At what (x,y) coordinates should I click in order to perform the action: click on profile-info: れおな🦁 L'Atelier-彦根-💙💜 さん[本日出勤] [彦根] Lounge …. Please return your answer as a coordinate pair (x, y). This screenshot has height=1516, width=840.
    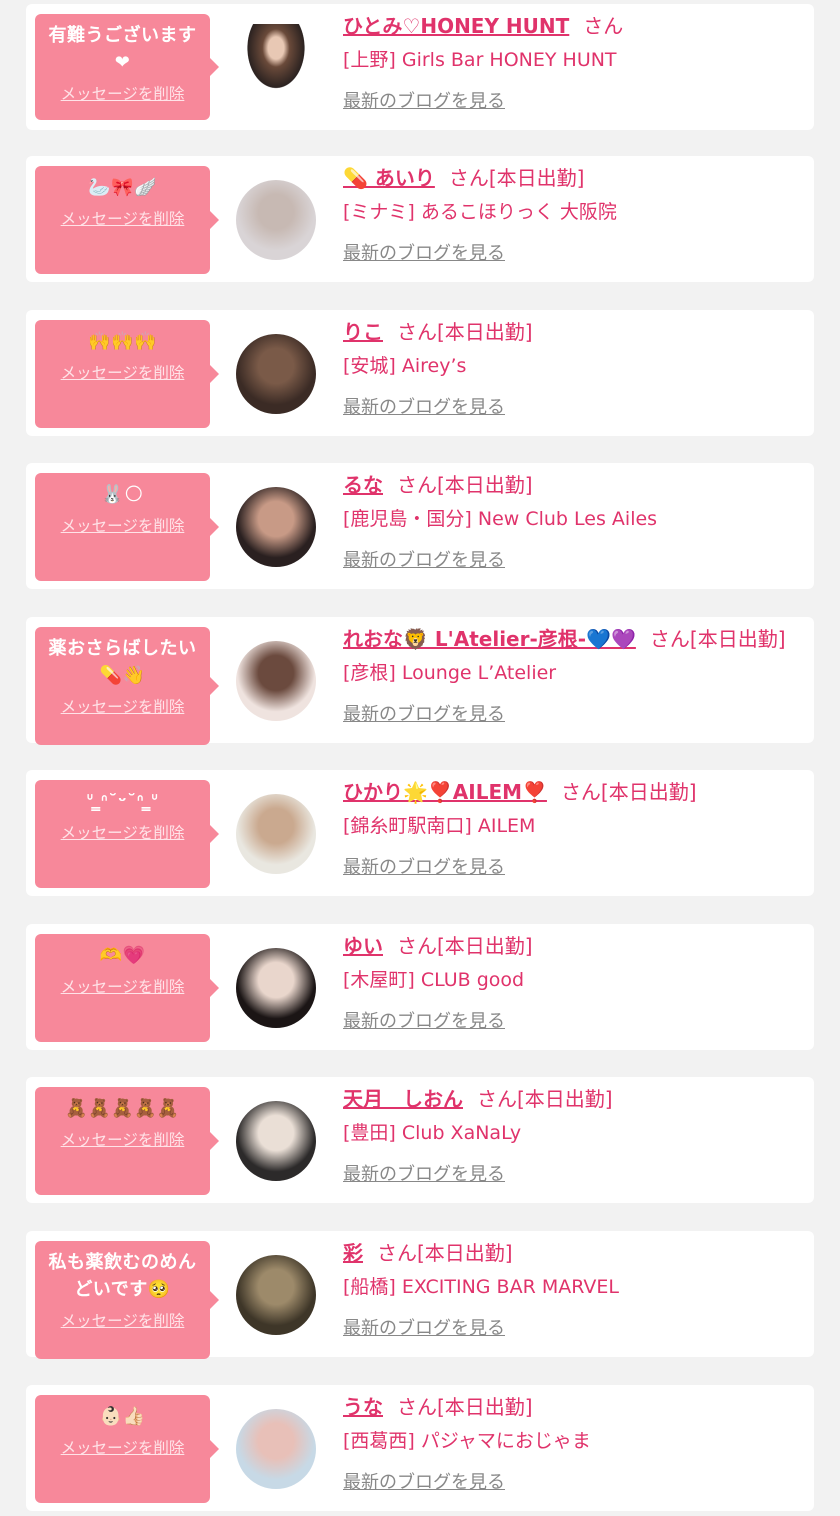
    Looking at the image, I should click on (575, 675).